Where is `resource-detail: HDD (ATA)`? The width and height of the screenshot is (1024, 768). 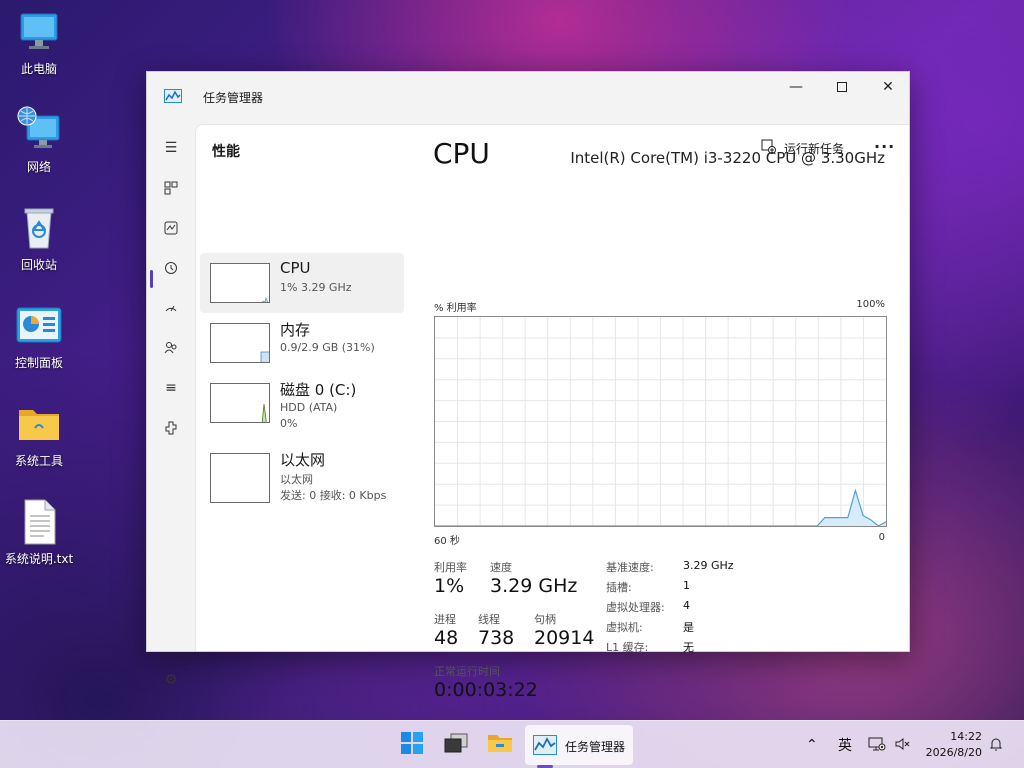 resource-detail: HDD (ATA) is located at coordinates (309, 407).